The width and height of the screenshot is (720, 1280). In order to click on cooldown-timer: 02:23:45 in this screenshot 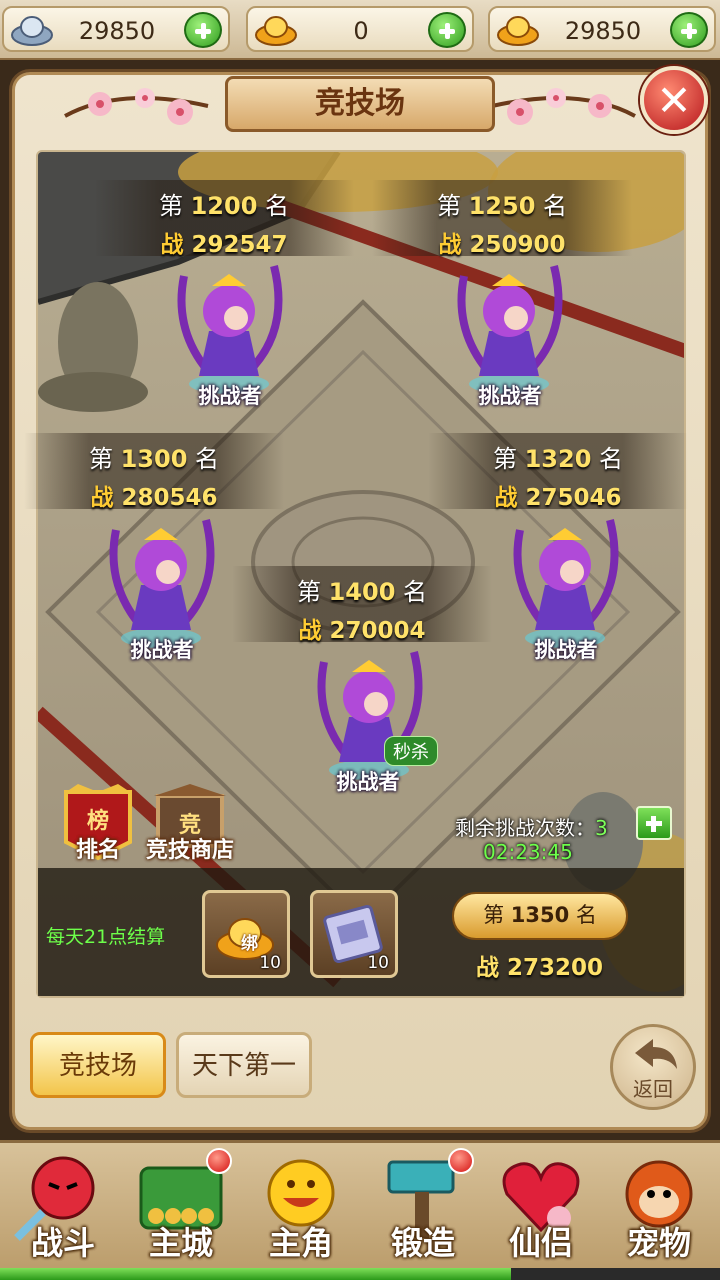, I will do `click(528, 852)`.